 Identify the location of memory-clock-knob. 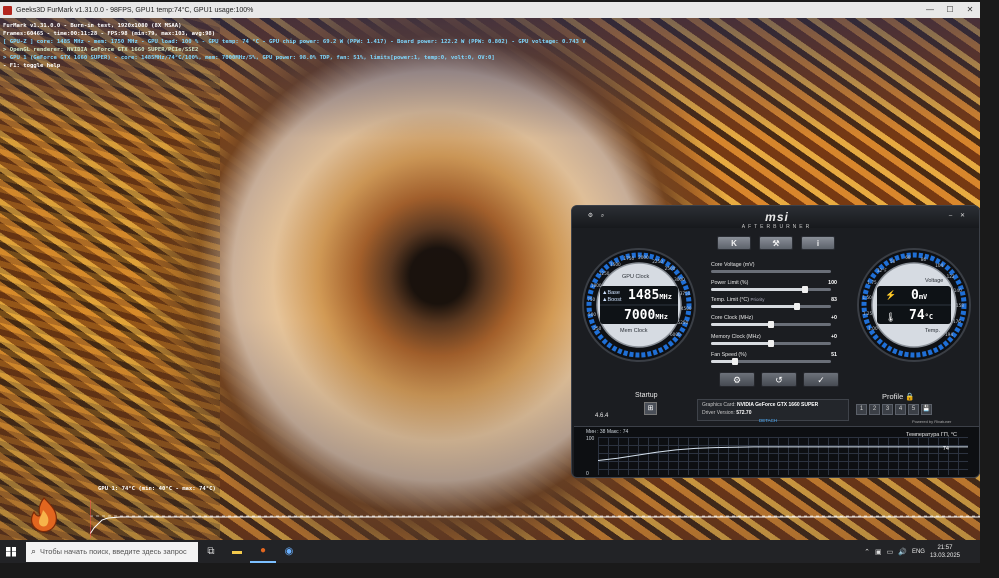
(771, 343).